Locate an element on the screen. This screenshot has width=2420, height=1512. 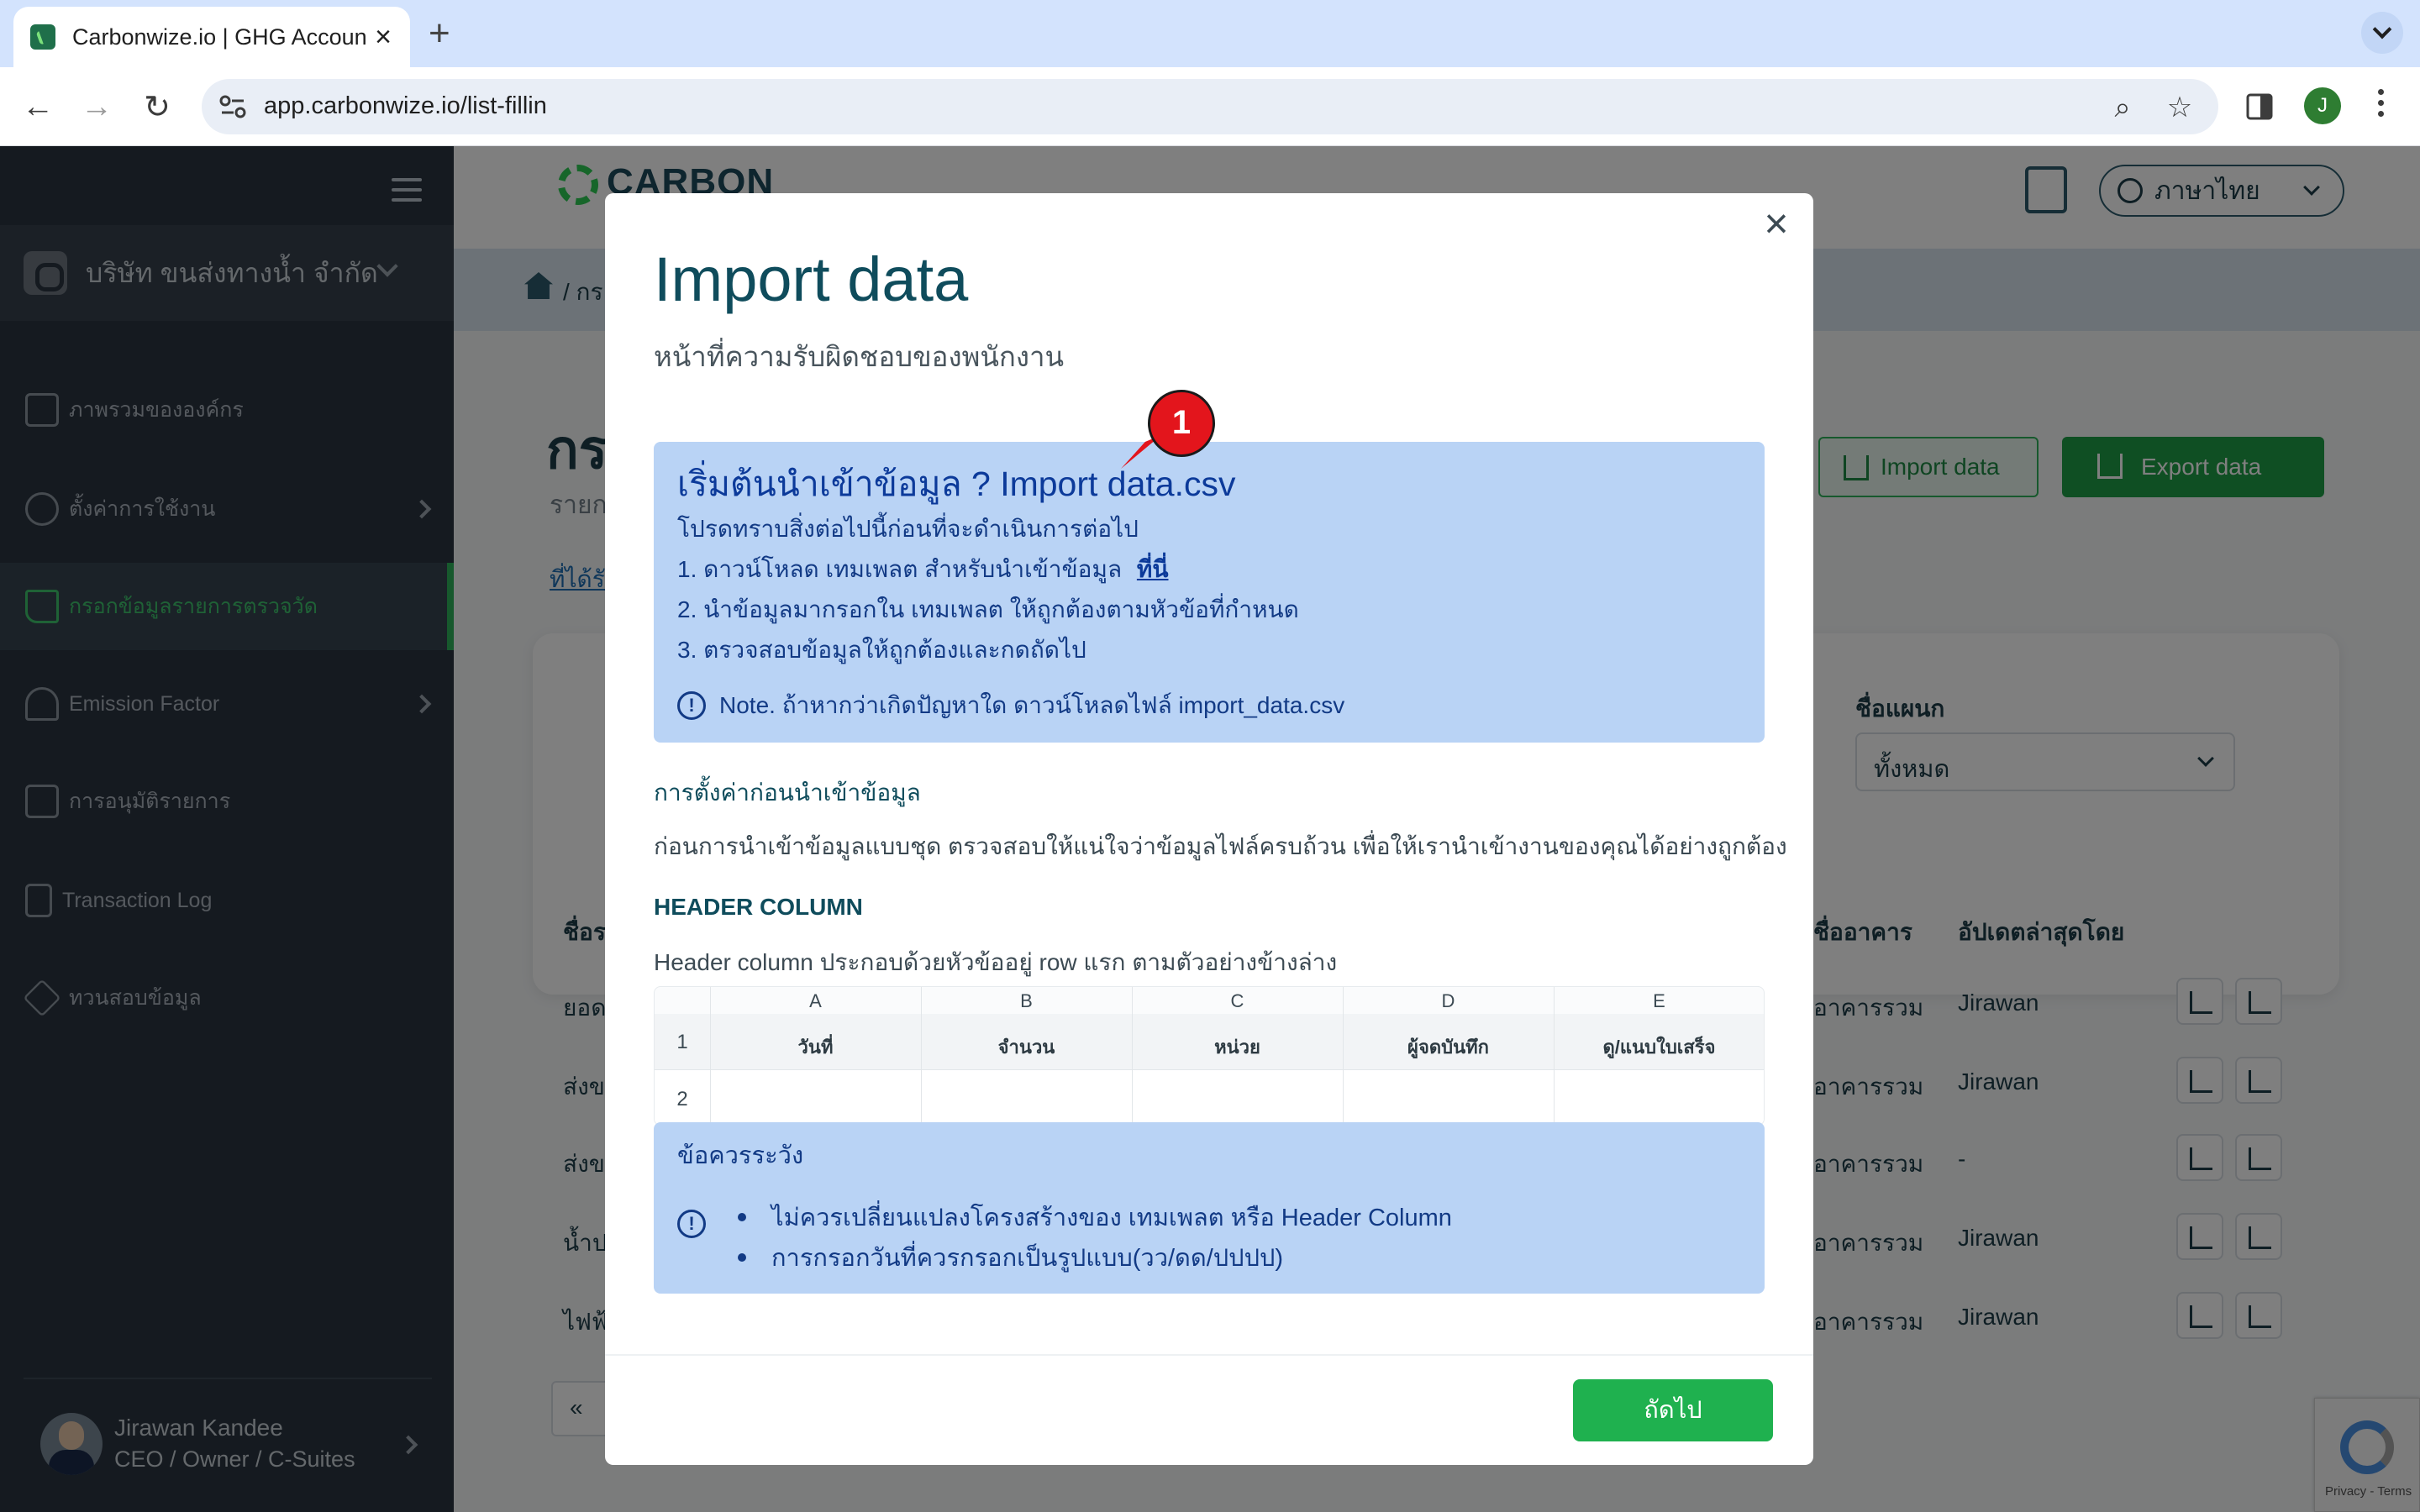
forward-button: → is located at coordinates (97, 107).